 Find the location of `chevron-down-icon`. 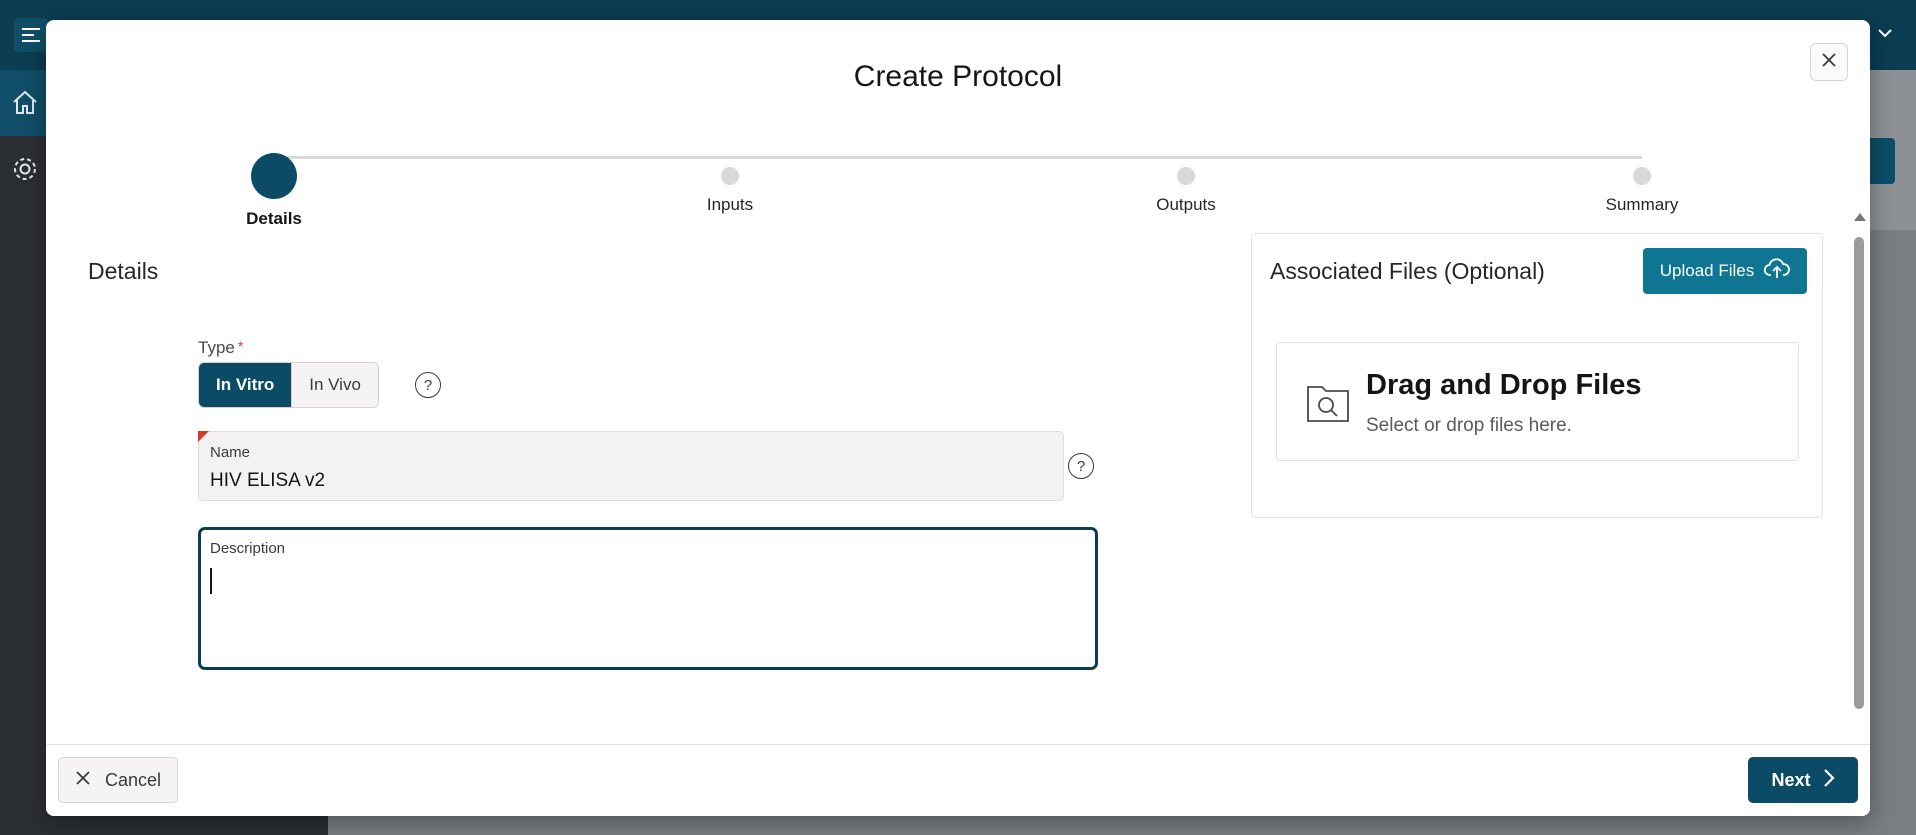

chevron-down-icon is located at coordinates (1889, 37).